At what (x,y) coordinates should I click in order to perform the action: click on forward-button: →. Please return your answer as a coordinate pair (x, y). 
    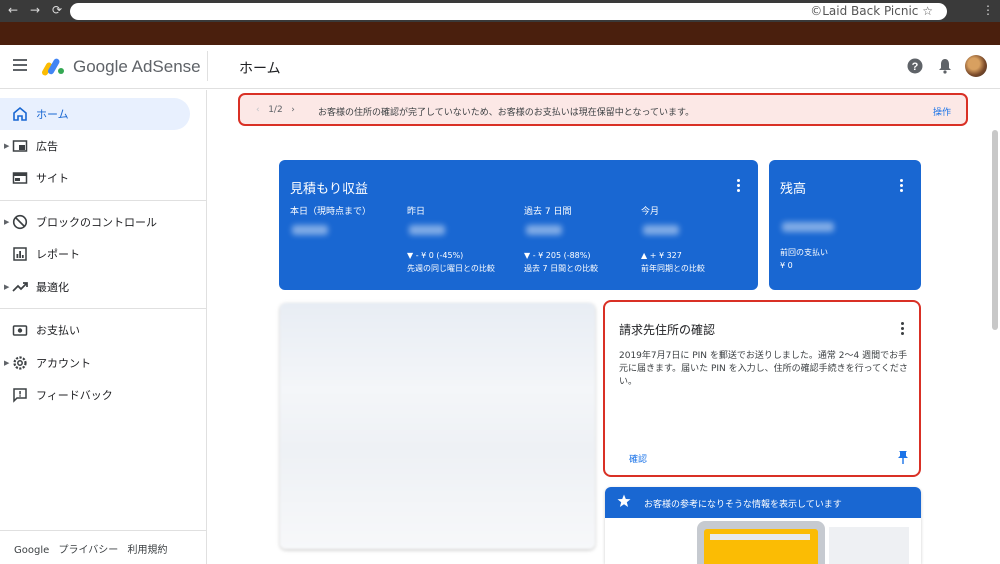
    Looking at the image, I should click on (35, 10).